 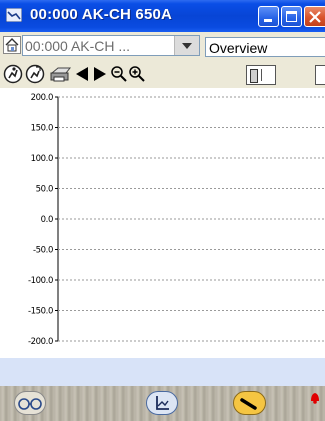 I want to click on run-alt-icon, so click(x=35, y=74).